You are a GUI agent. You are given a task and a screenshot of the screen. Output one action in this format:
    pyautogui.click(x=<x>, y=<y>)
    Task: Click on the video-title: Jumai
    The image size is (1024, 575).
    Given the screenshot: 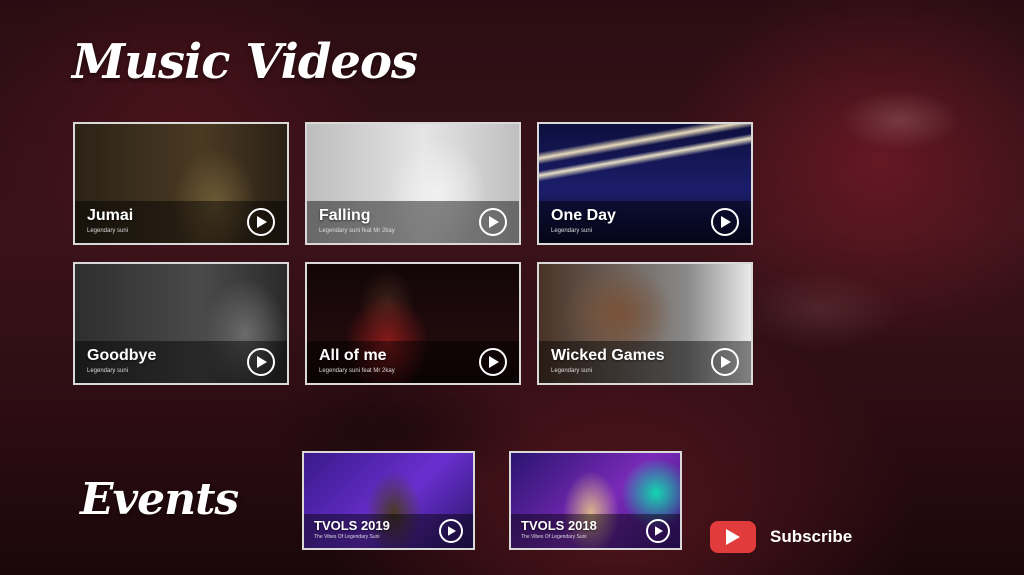 What is the action you would take?
    pyautogui.click(x=110, y=215)
    